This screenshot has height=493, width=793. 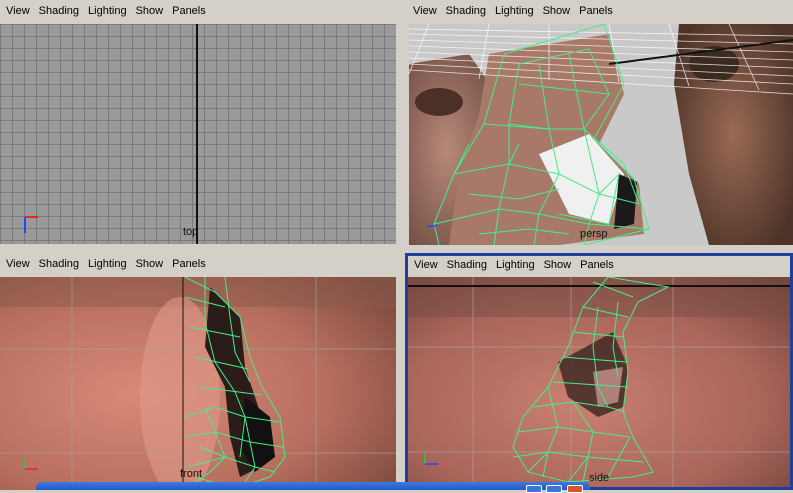 I want to click on camera-label-front: front, so click(x=191, y=474).